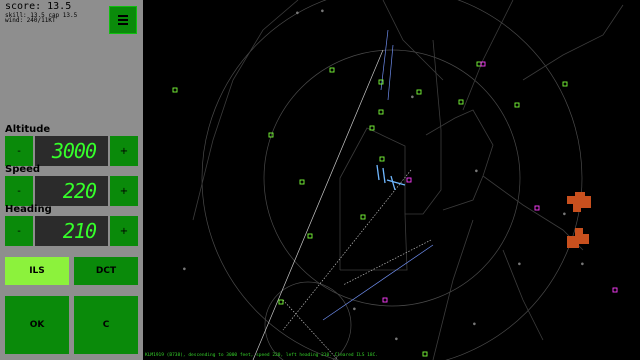 The width and height of the screenshot is (640, 360). I want to click on runways, so click(391, 177).